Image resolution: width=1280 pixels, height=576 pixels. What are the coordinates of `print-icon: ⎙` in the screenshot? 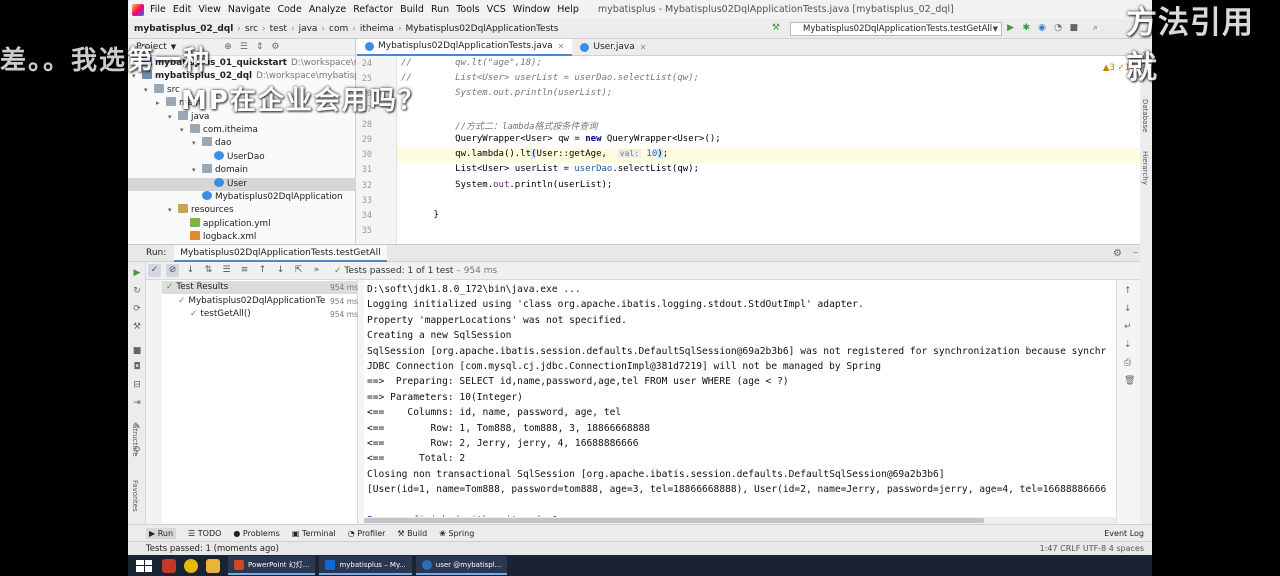 It's located at (1127, 363).